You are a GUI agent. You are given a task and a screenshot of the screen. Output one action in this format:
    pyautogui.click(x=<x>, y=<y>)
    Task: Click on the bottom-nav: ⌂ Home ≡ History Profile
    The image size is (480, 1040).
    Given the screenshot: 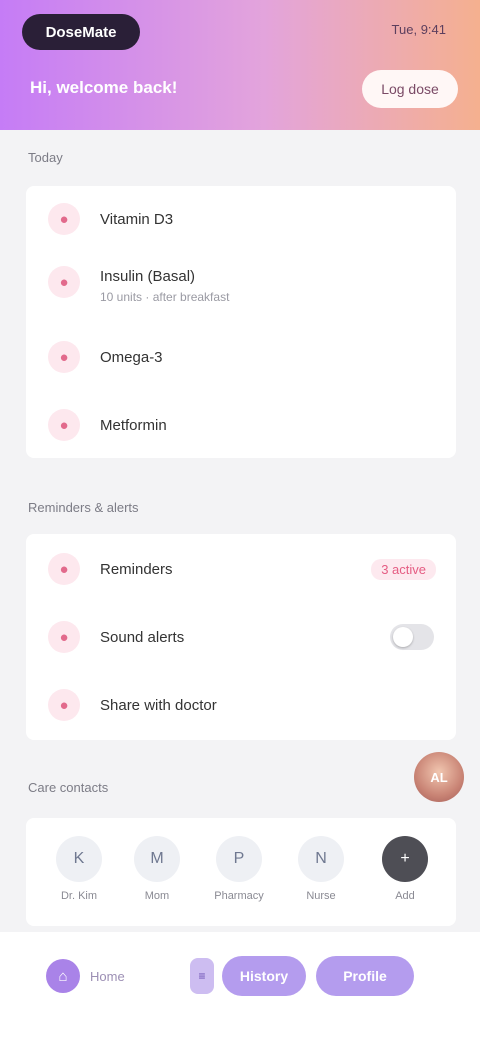 What is the action you would take?
    pyautogui.click(x=240, y=986)
    